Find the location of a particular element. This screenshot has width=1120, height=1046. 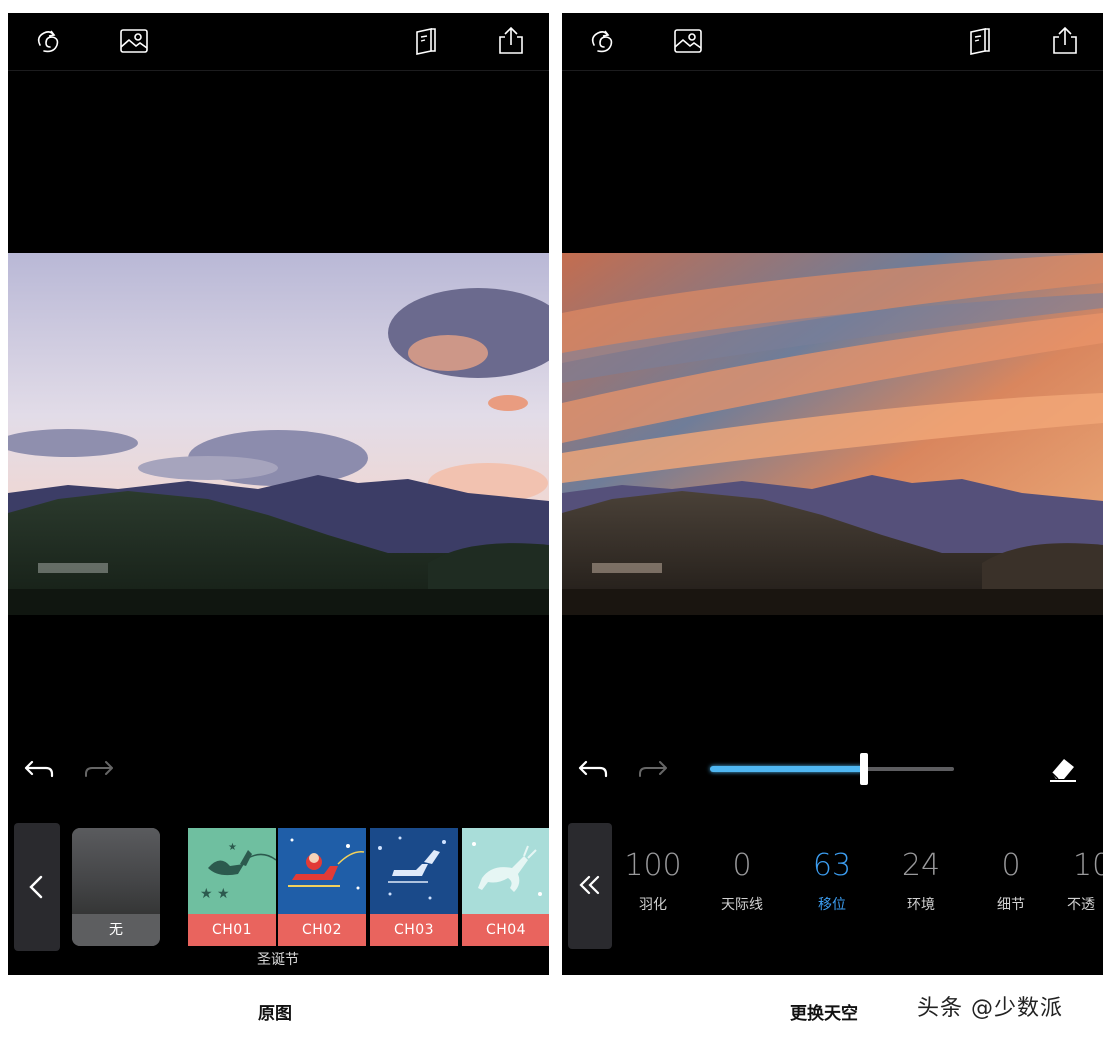

chevron-left-icon is located at coordinates (36, 887).